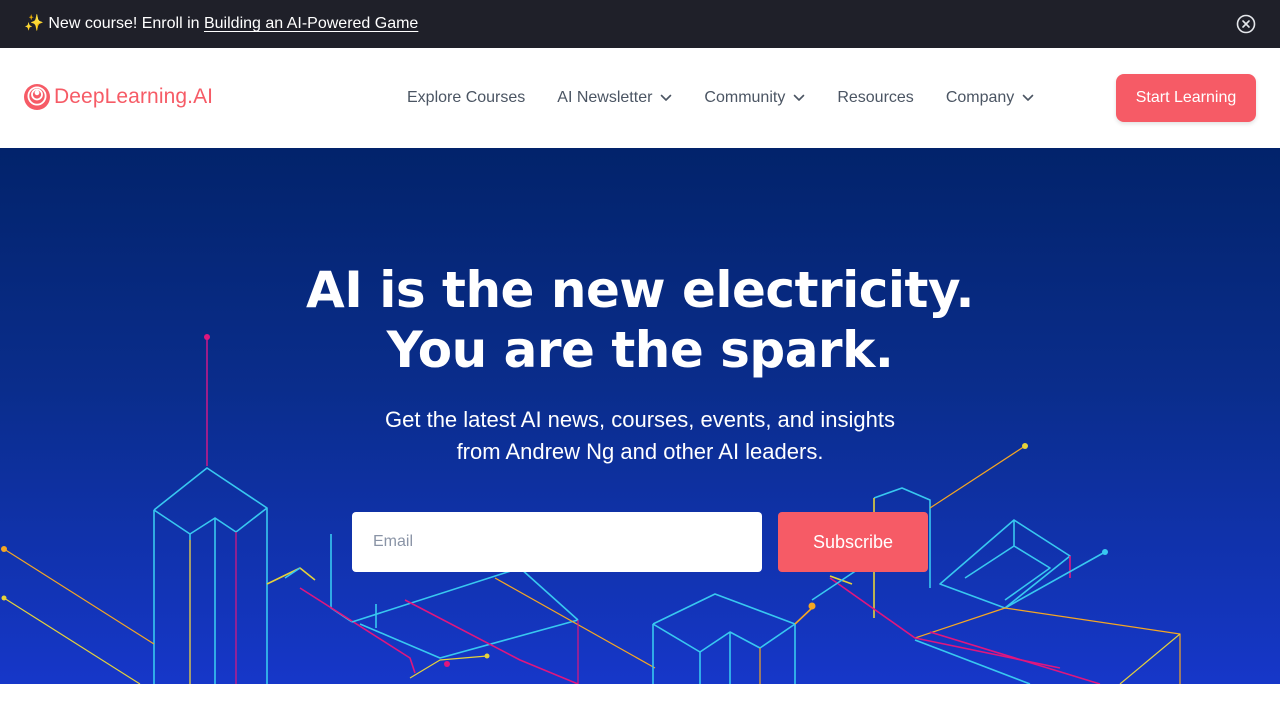  I want to click on nav-item-label: Explore Courses, so click(466, 97).